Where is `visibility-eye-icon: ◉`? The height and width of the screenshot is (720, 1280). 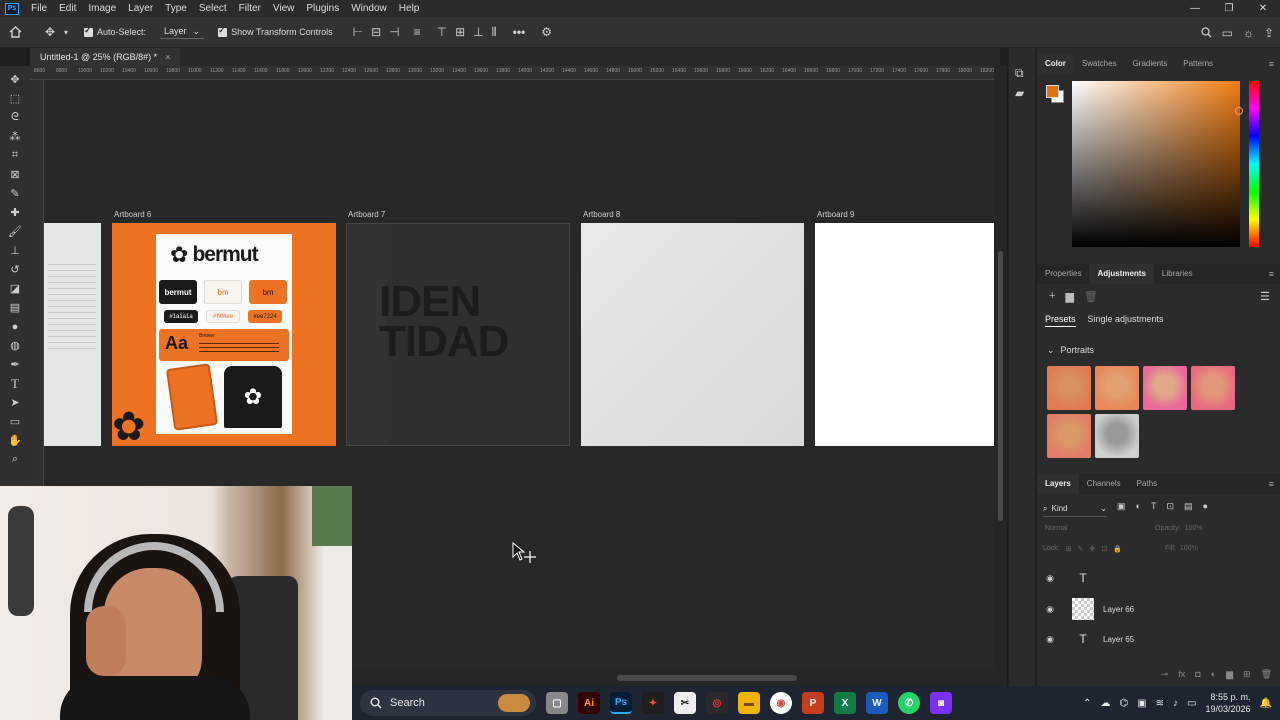 visibility-eye-icon: ◉ is located at coordinates (1050, 639).